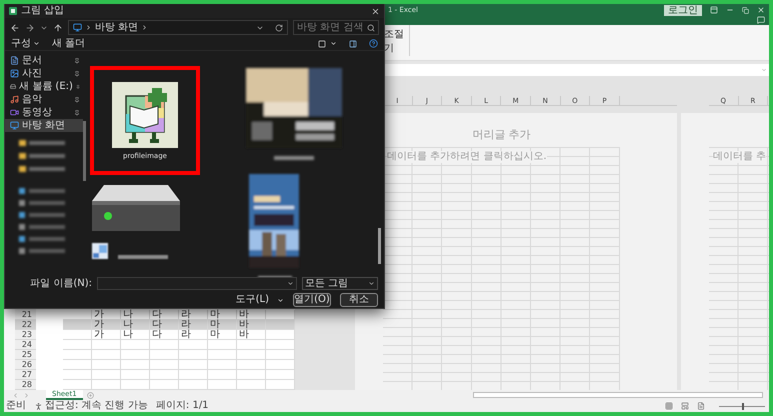 The height and width of the screenshot is (416, 773). I want to click on sidebar-item: 바탕 화면, so click(44, 125).